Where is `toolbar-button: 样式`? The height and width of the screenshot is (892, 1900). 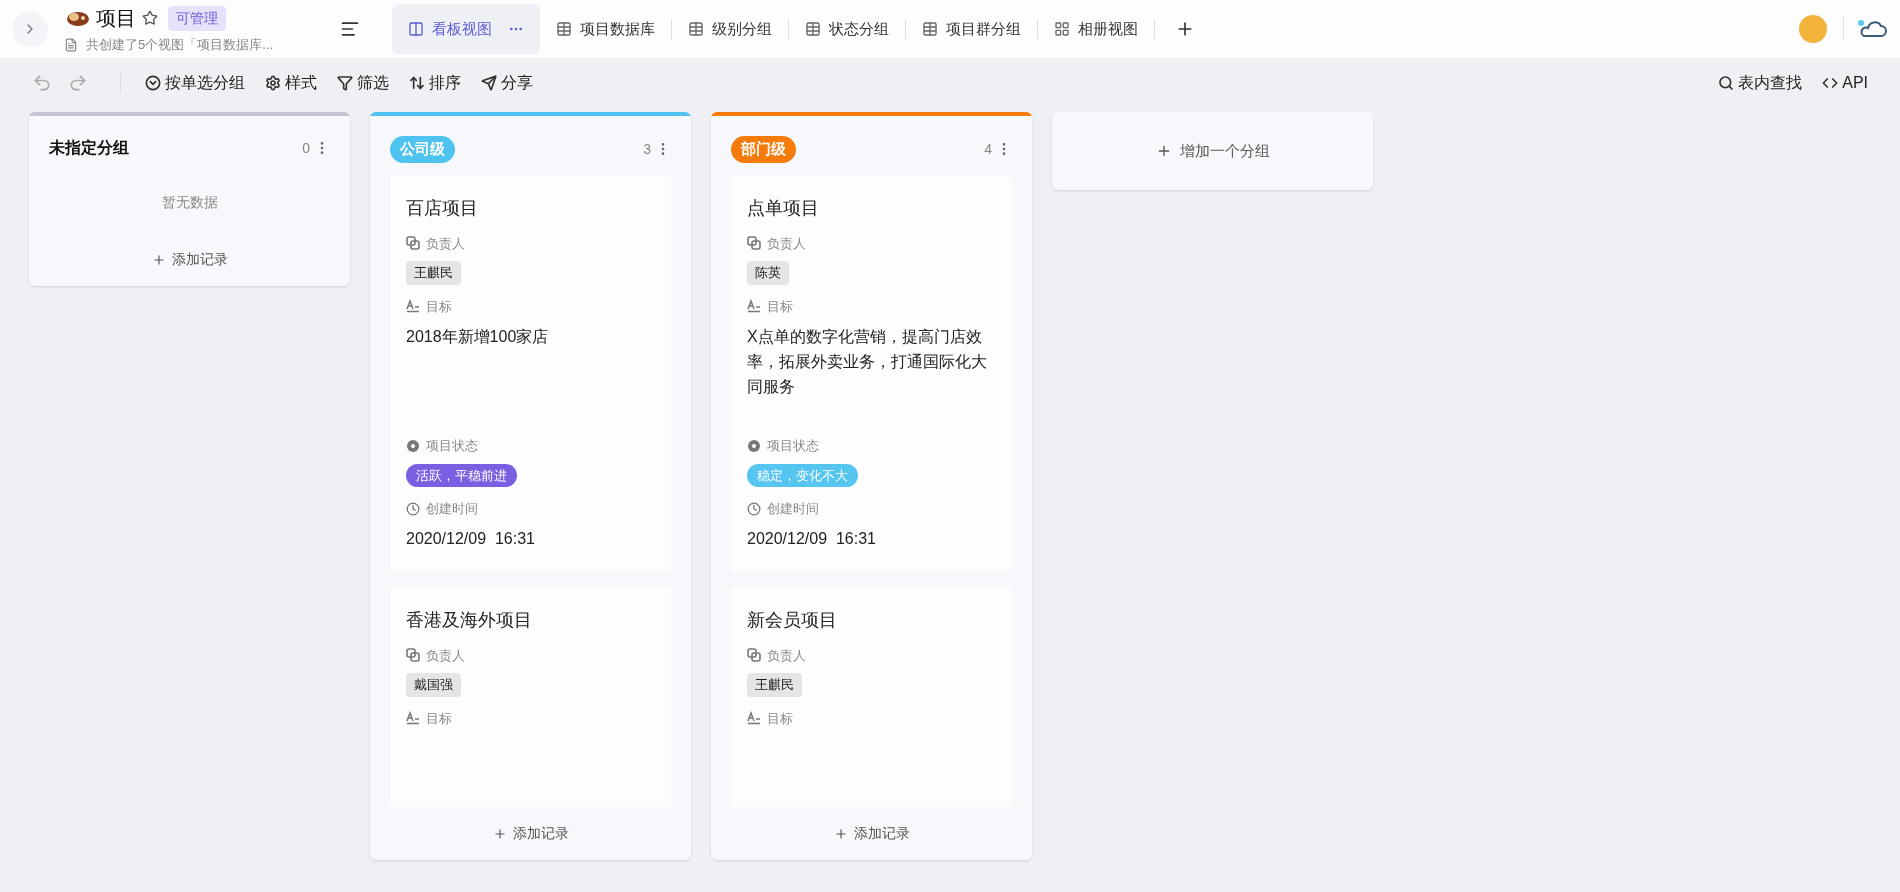 toolbar-button: 样式 is located at coordinates (291, 83).